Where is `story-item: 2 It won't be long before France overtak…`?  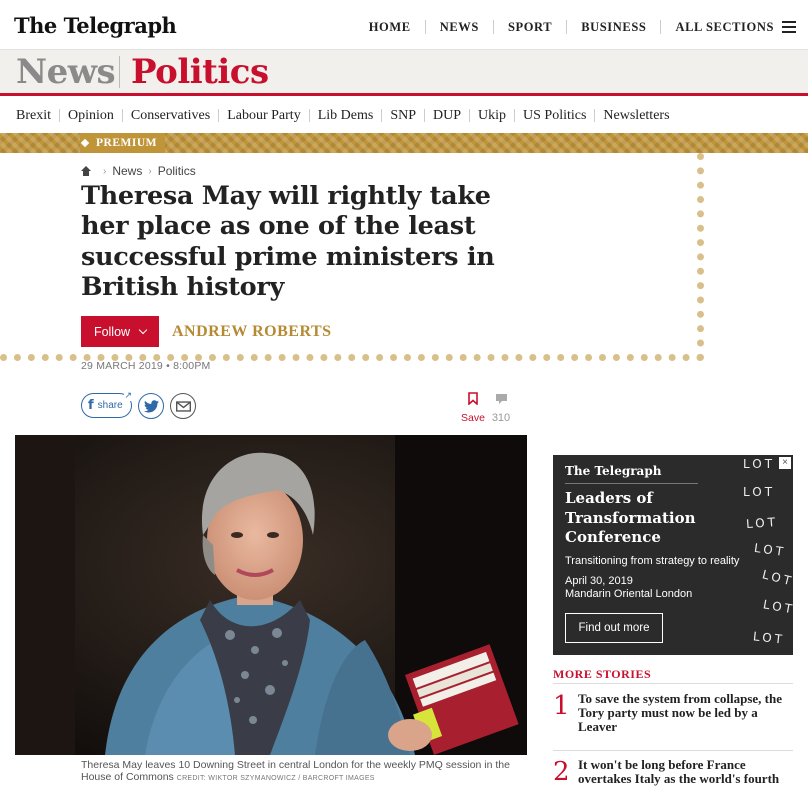 story-item: 2 It won't be long before France overtak… is located at coordinates (673, 775).